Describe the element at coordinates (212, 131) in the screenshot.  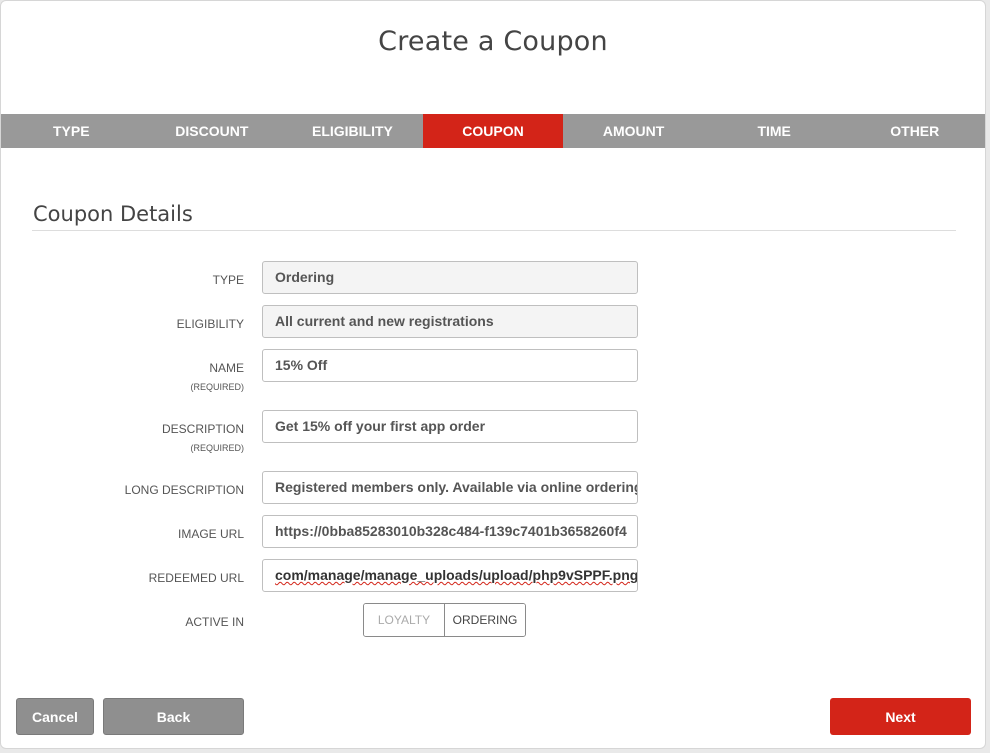
I see `tab-discount: DISCOUNT` at that location.